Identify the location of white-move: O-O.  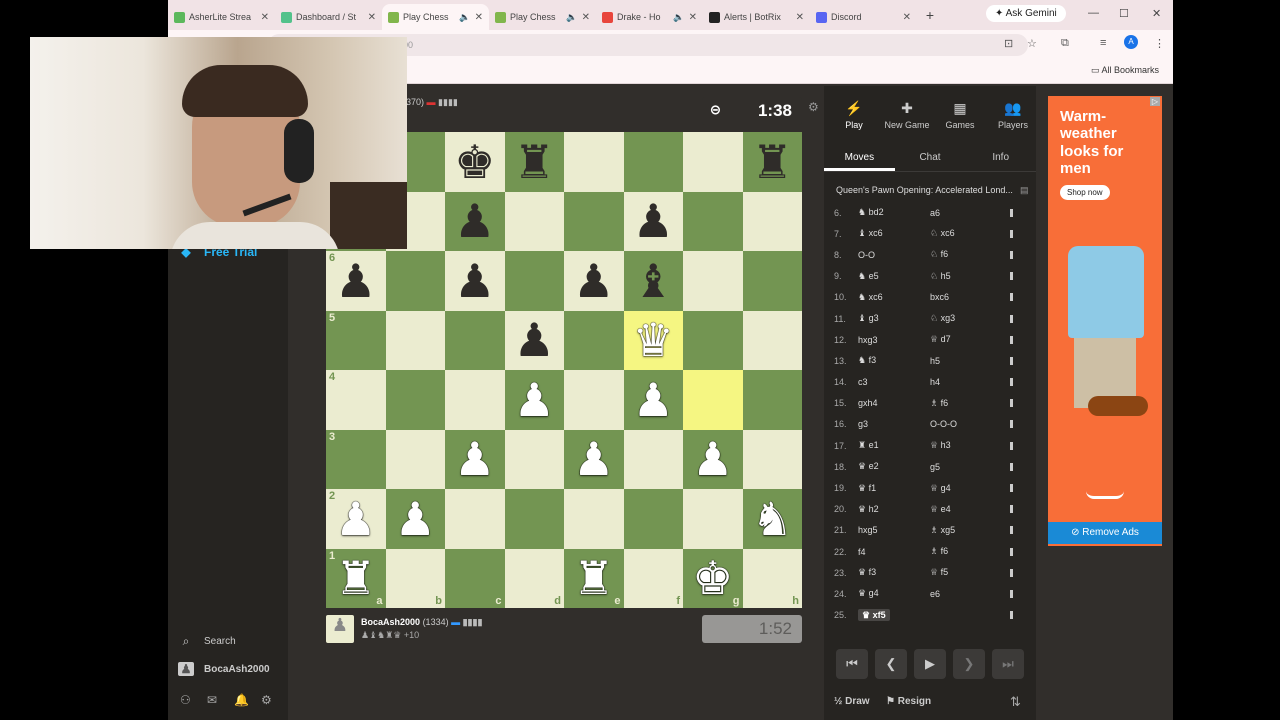
(894, 255).